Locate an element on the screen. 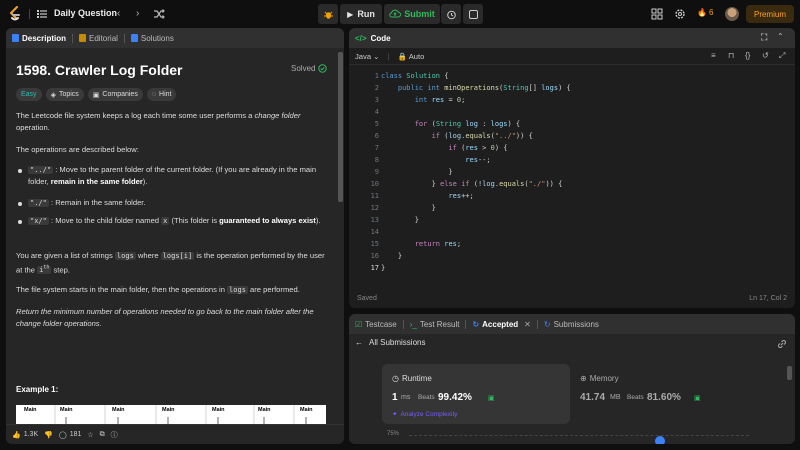 This screenshot has height=450, width=800. document-icon is located at coordinates (15, 38).